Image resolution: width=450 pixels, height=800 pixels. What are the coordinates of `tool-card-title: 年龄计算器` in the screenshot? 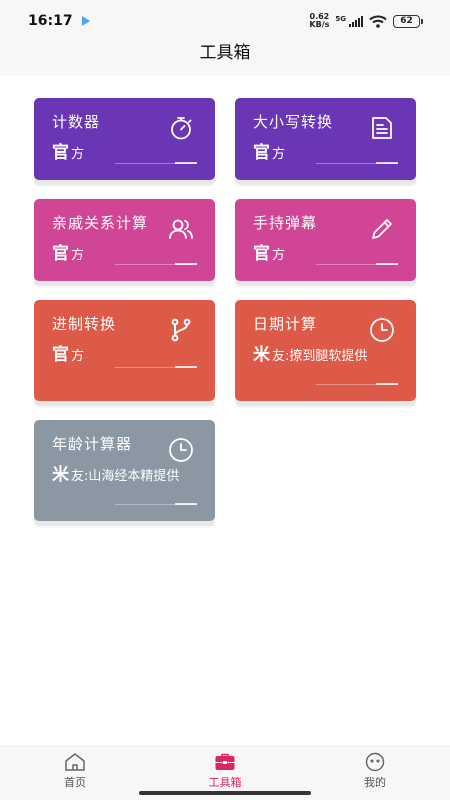 It's located at (92, 444).